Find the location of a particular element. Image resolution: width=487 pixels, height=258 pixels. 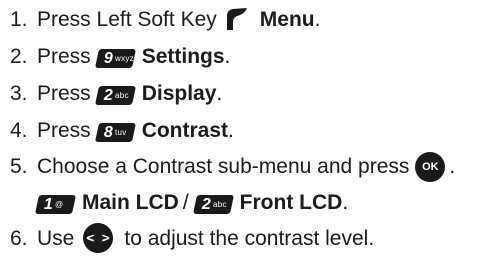

step-1: 1. Press Left Soft Key Menu. is located at coordinates (165, 20).